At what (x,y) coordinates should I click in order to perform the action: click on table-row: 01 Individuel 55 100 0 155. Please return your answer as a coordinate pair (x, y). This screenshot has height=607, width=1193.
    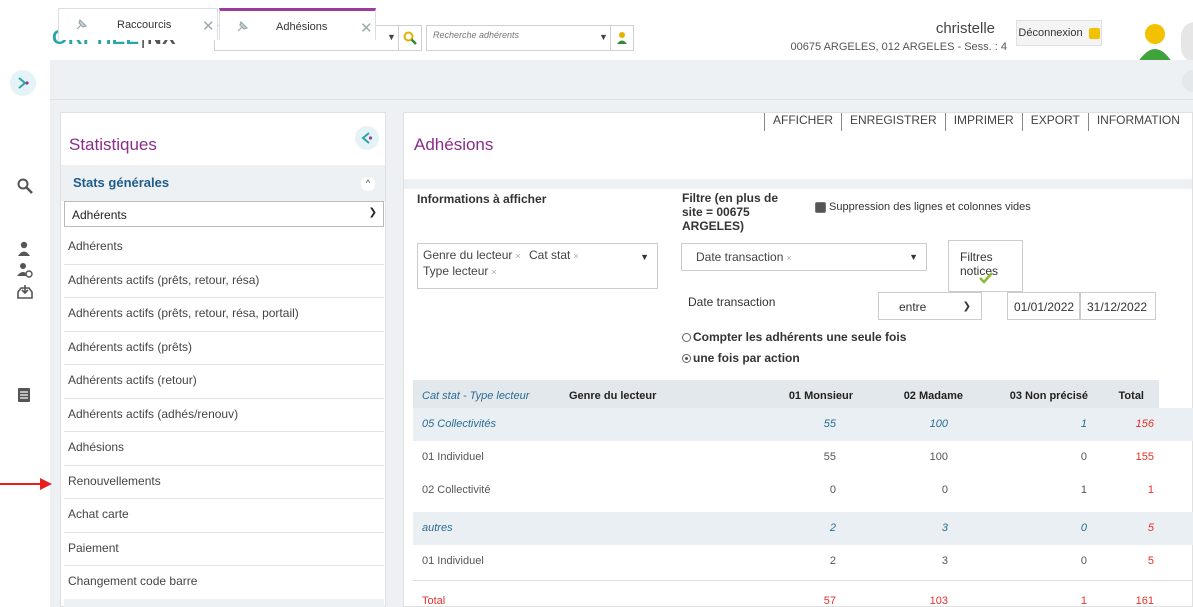
    Looking at the image, I should click on (803, 457).